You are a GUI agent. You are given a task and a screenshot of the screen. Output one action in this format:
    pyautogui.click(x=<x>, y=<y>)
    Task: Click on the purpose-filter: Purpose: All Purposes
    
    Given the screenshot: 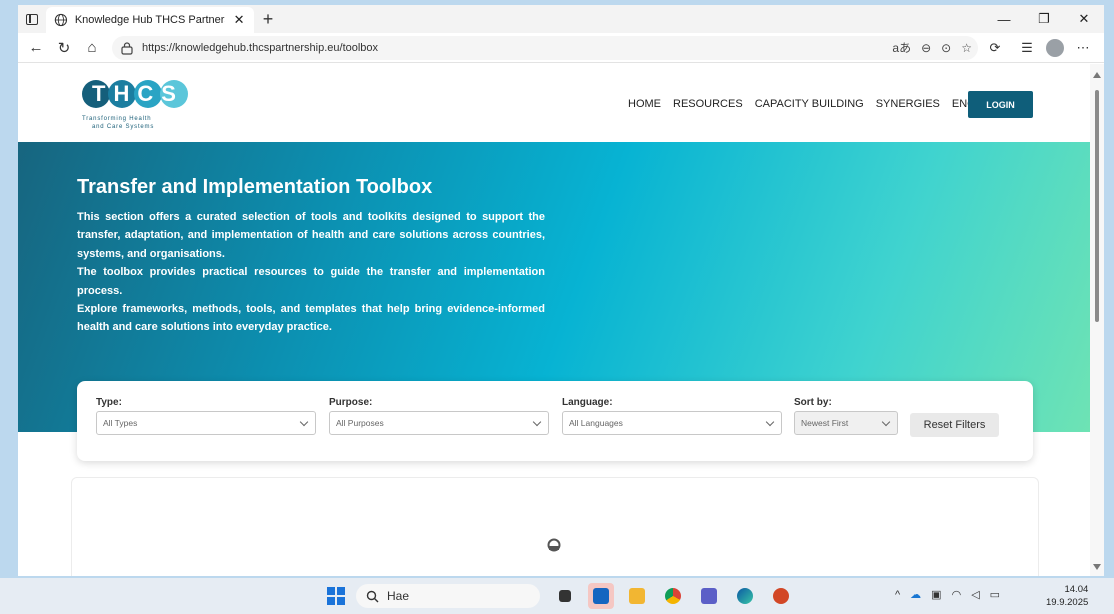 What is the action you would take?
    pyautogui.click(x=439, y=416)
    